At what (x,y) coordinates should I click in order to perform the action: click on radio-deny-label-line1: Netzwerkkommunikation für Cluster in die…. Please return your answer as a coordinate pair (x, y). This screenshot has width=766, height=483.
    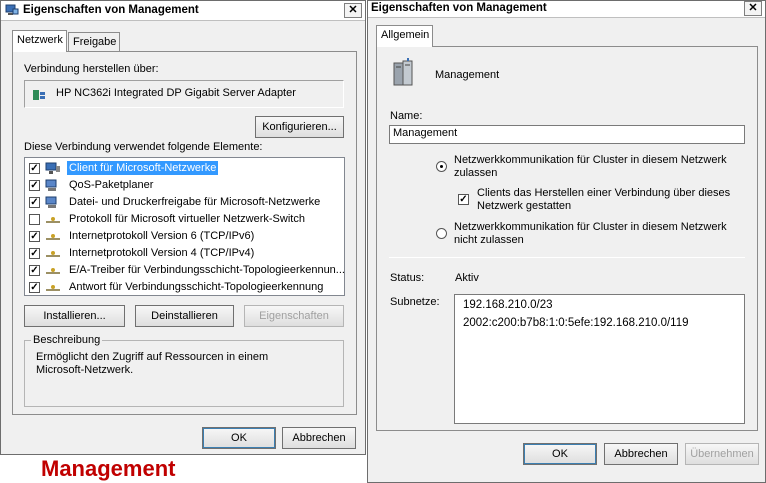
    Looking at the image, I should click on (590, 227).